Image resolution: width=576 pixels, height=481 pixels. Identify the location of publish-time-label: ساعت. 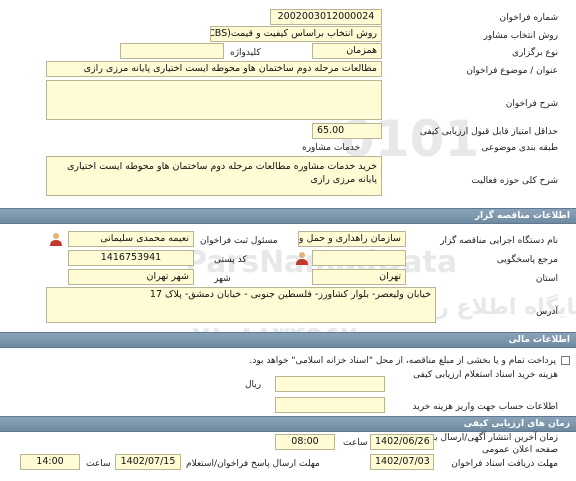
(355, 443).